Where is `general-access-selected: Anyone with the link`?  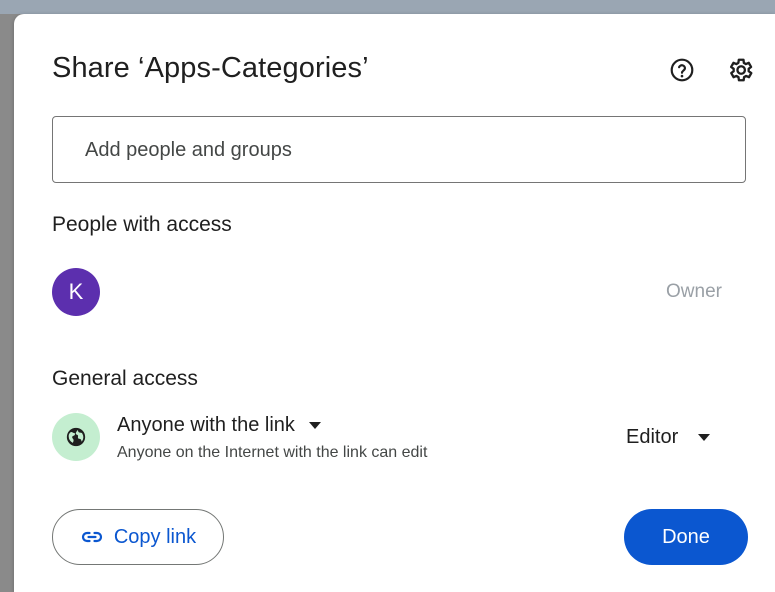 general-access-selected: Anyone with the link is located at coordinates (206, 424).